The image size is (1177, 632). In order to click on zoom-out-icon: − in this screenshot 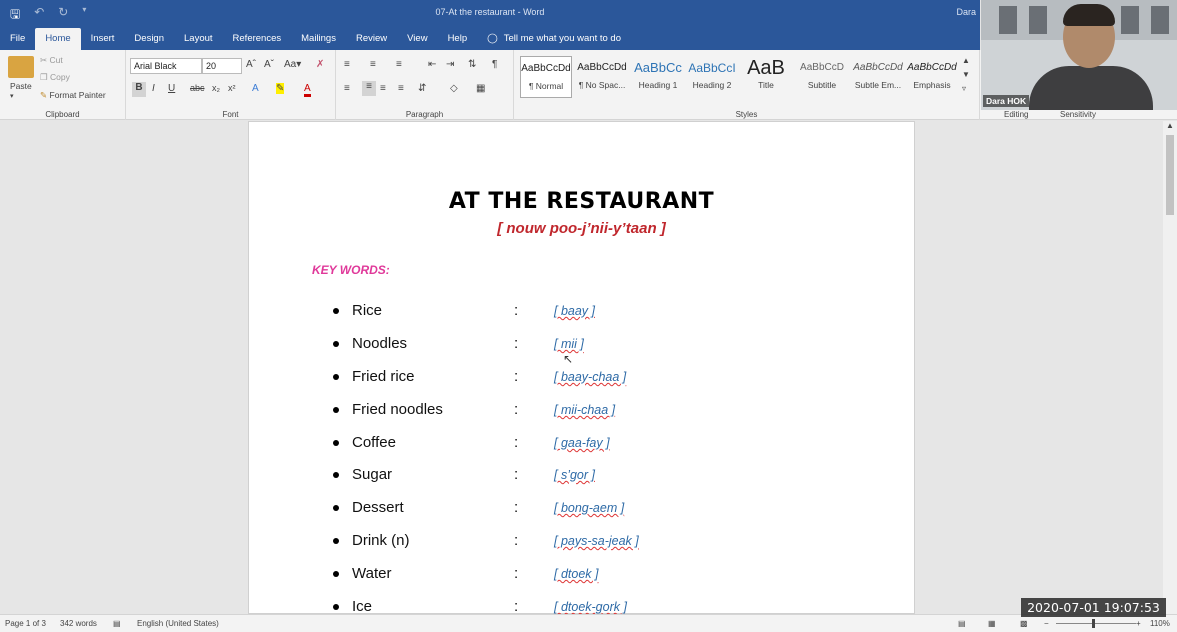, I will do `click(1046, 623)`.